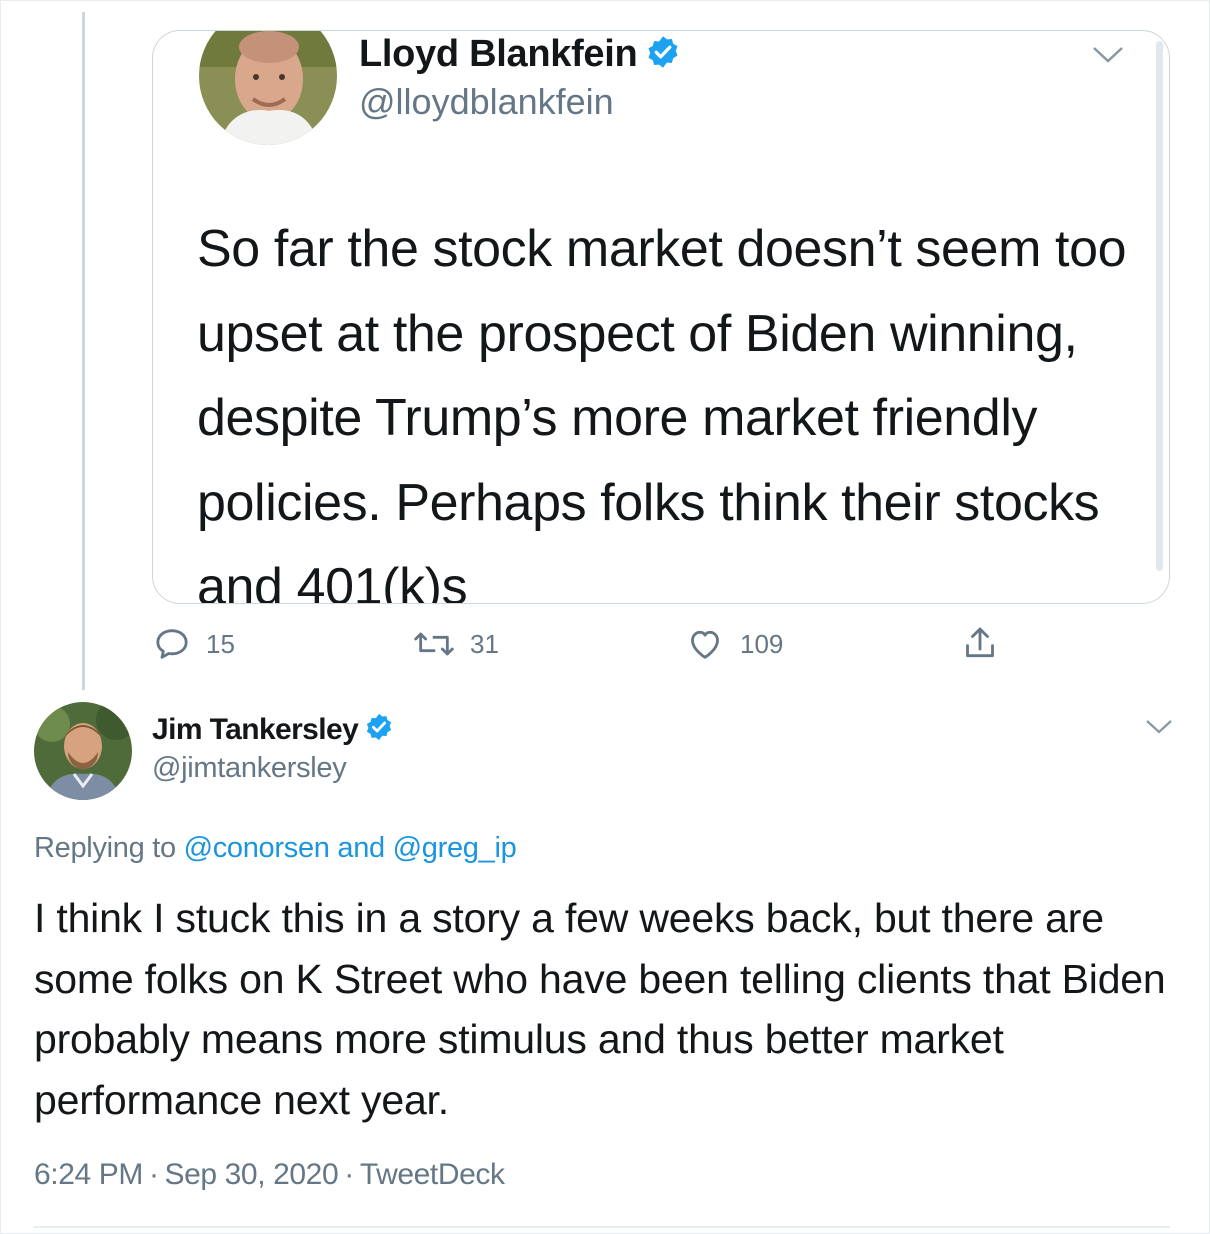 The image size is (1210, 1234). What do you see at coordinates (252, 1174) in the screenshot?
I see `tweet-date: Sep 30, 2020` at bounding box center [252, 1174].